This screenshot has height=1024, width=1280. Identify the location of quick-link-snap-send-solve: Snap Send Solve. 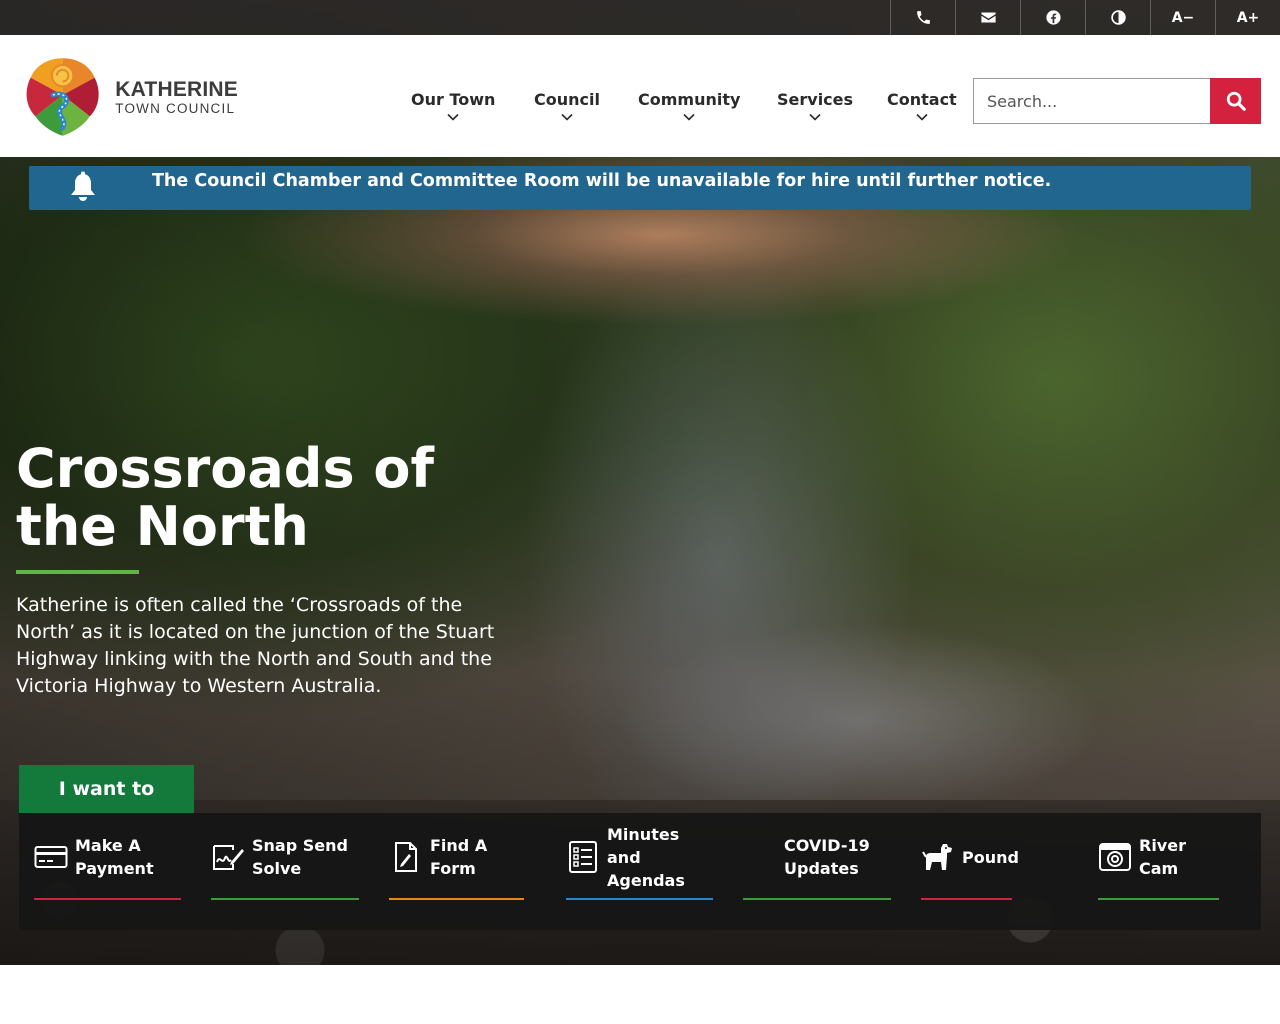
(285, 857).